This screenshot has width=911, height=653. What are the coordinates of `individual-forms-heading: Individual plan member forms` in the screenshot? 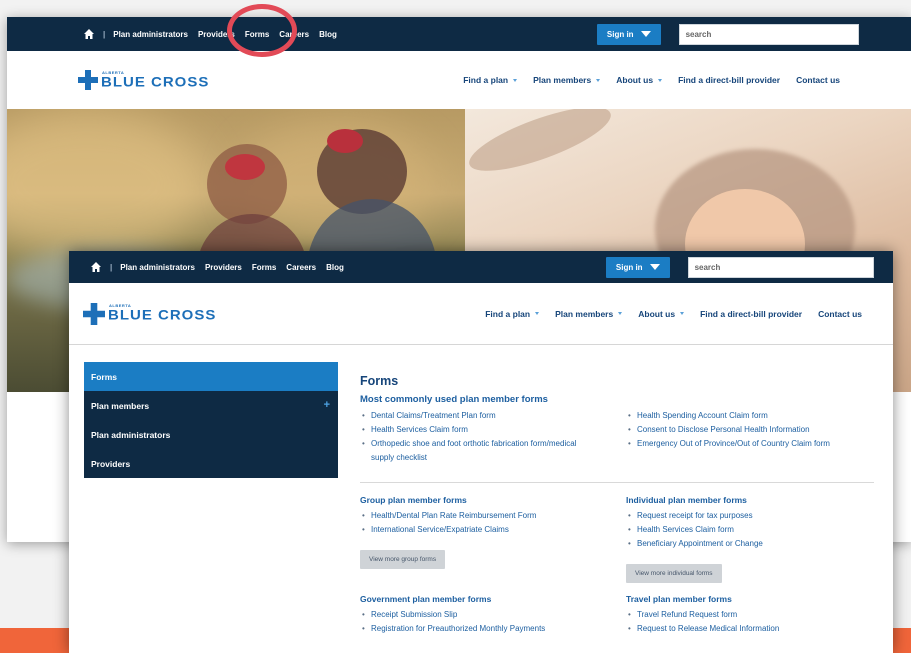 It's located at (686, 500).